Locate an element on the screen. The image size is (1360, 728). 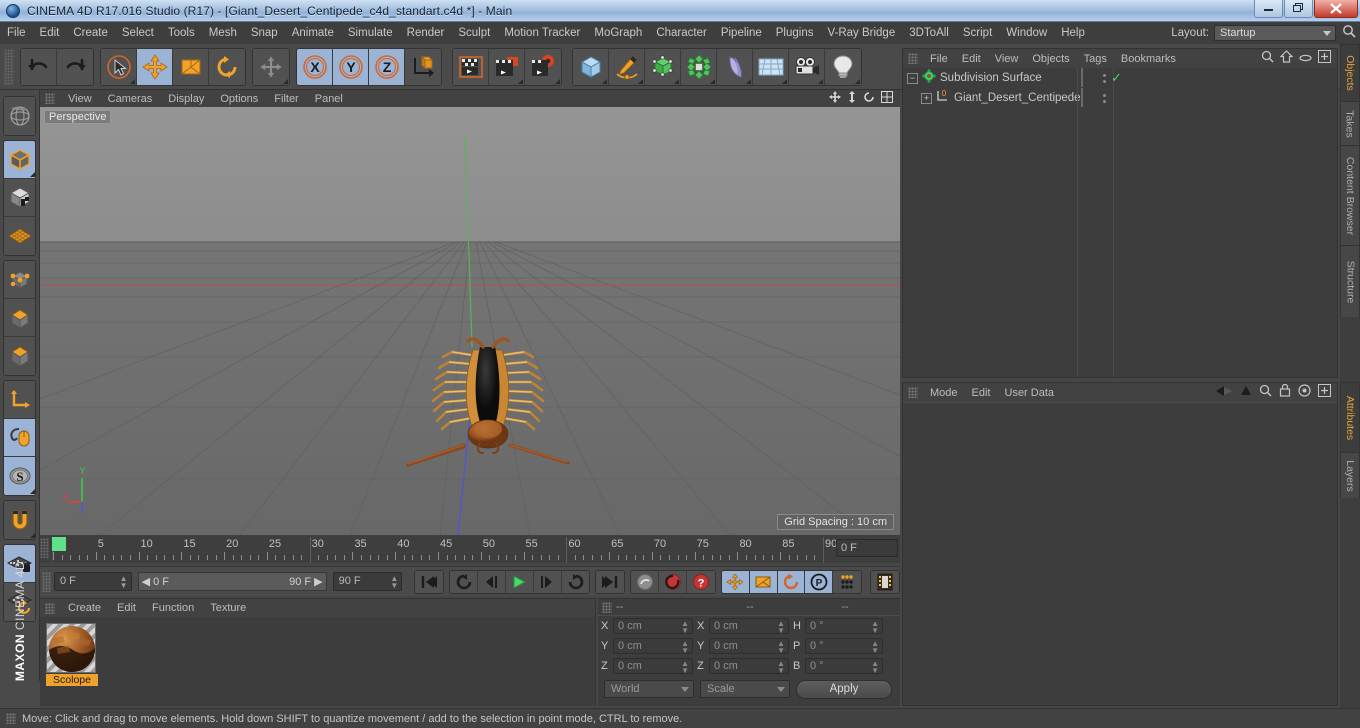
coordinate-mode-dropdown: Scale is located at coordinates (745, 689).